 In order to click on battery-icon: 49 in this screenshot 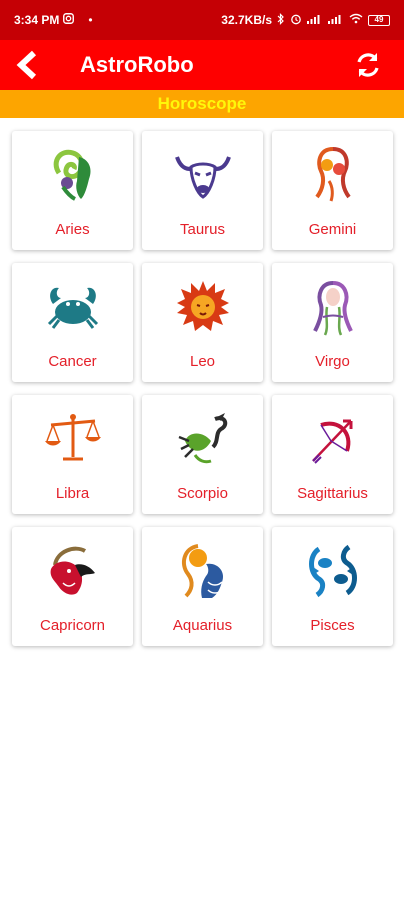, I will do `click(379, 20)`.